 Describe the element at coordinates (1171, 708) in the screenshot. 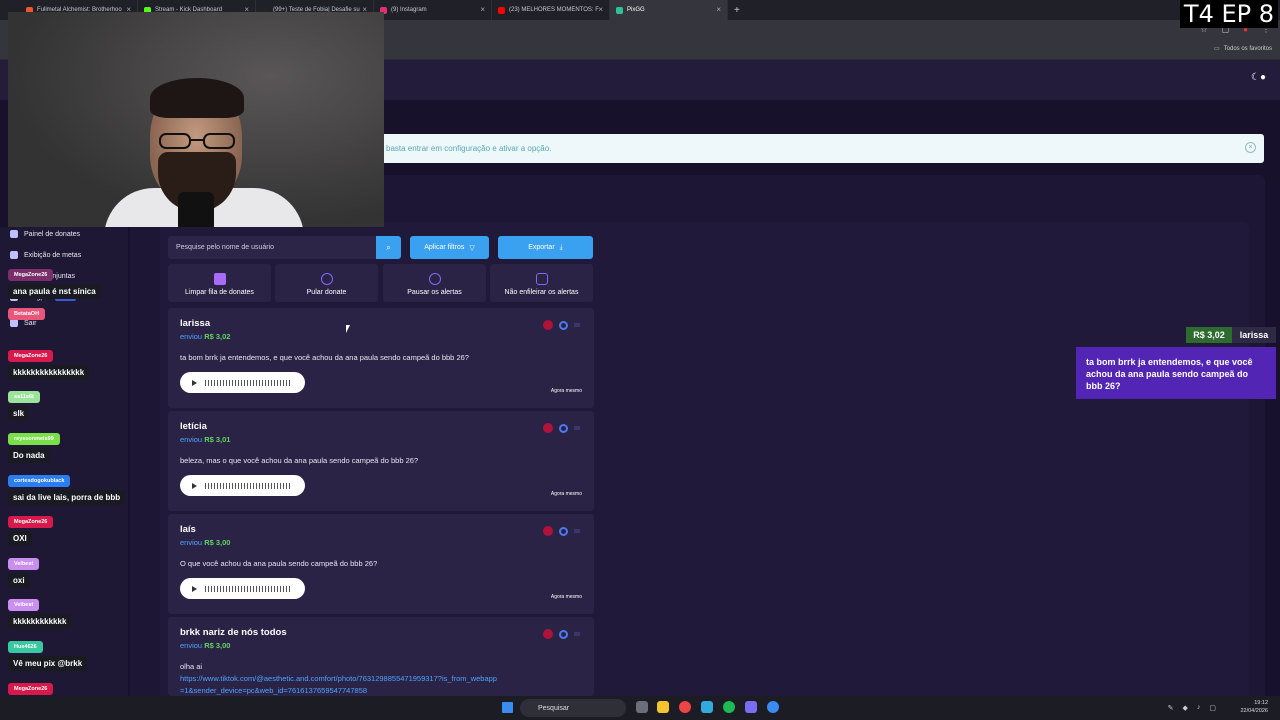

I see `pen-icon: ✎` at that location.